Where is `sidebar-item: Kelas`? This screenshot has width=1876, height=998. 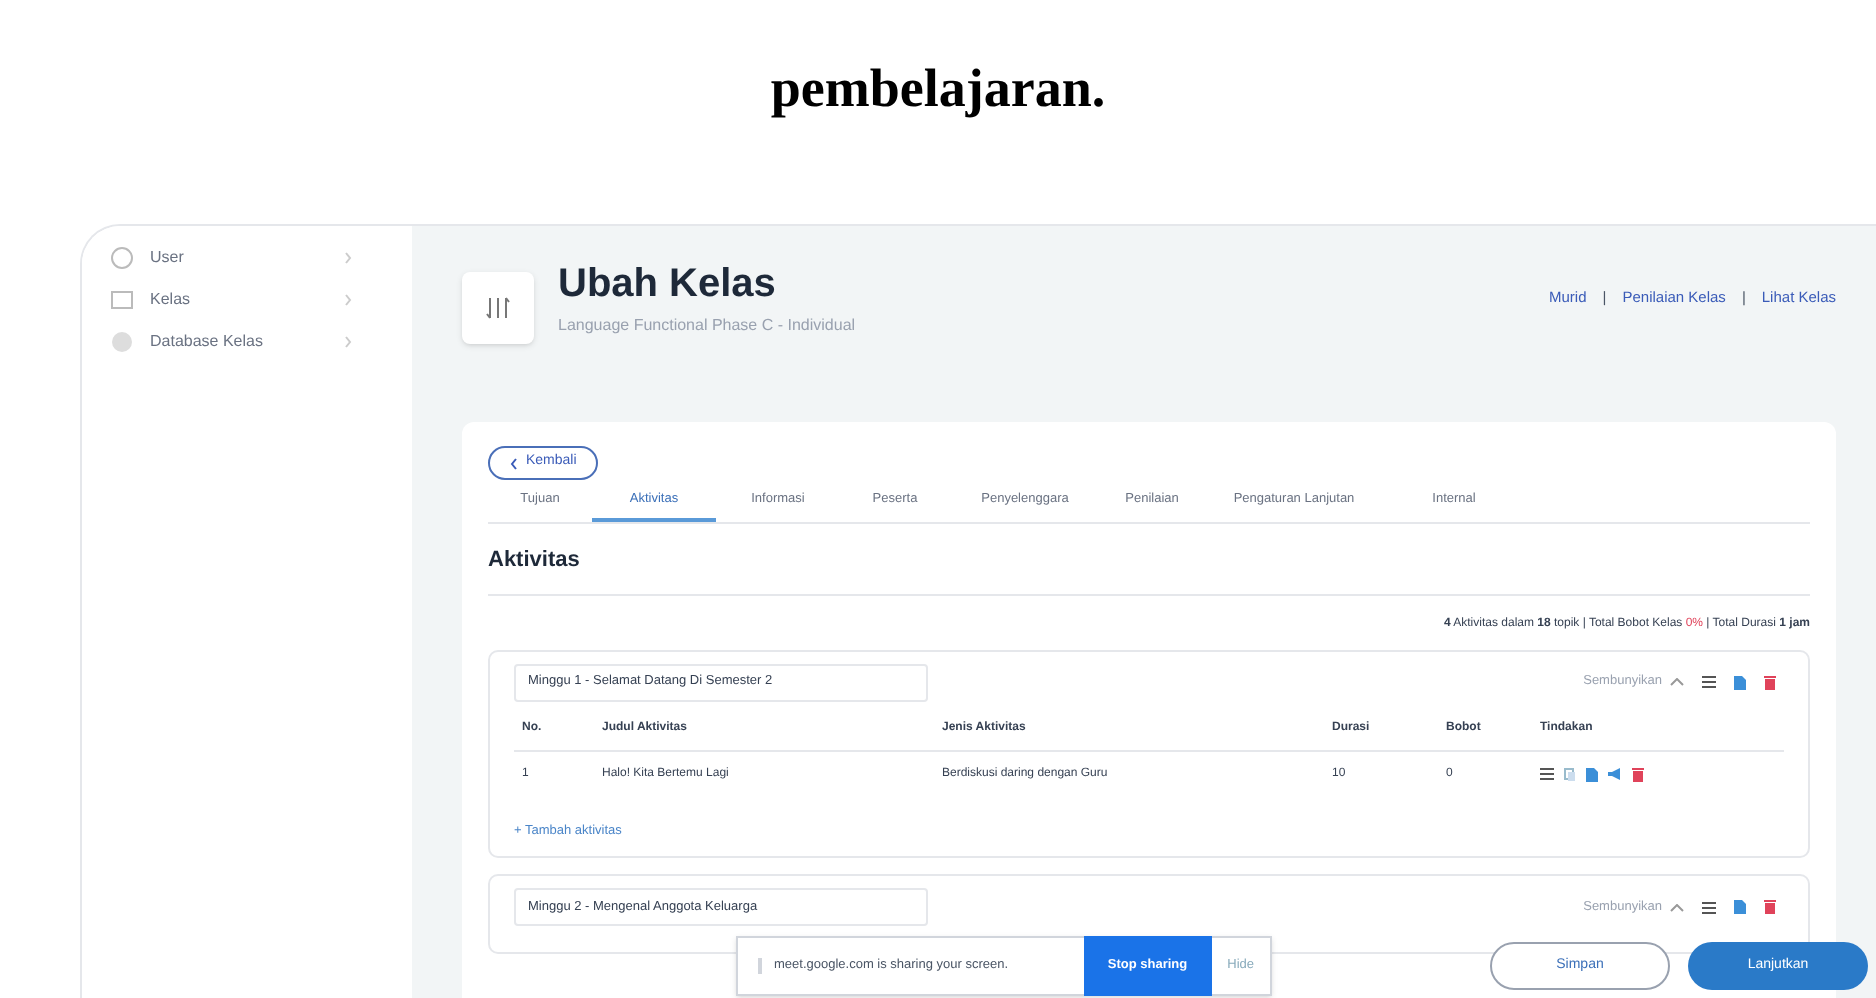
sidebar-item: Kelas is located at coordinates (239, 300).